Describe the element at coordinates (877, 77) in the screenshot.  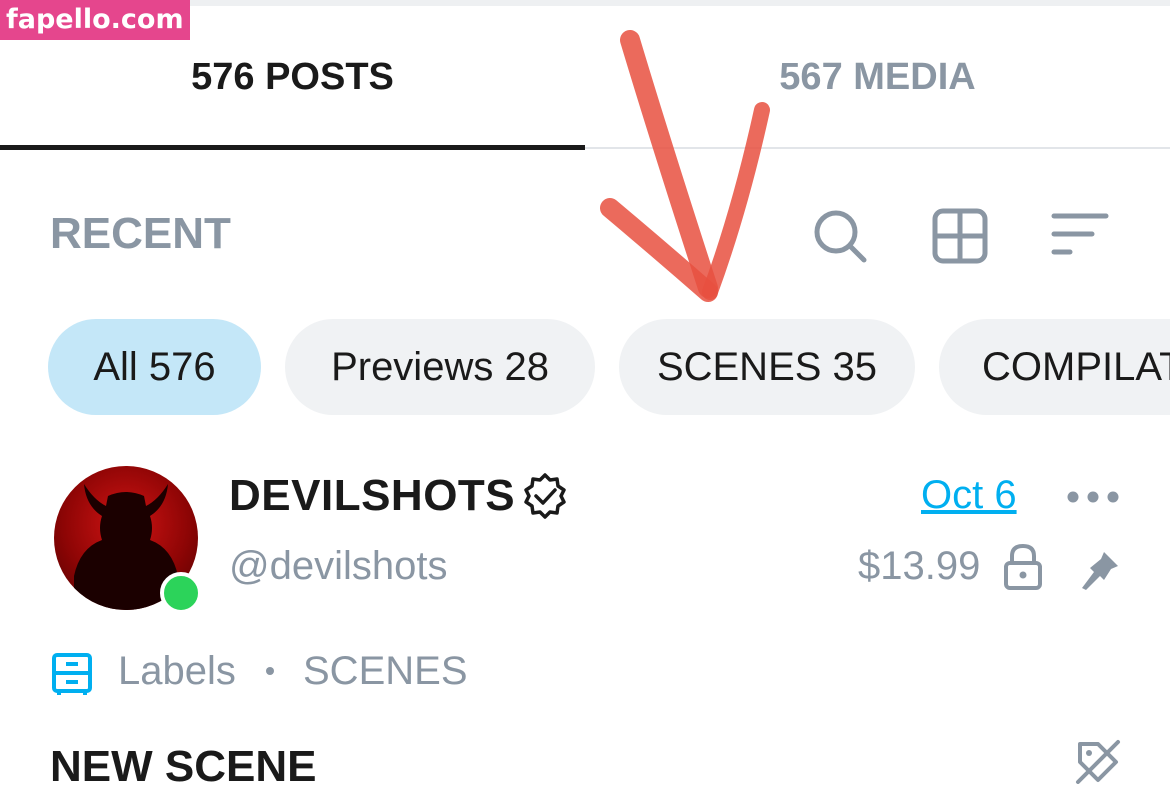
I see `tab-media: 567 MEDIA` at that location.